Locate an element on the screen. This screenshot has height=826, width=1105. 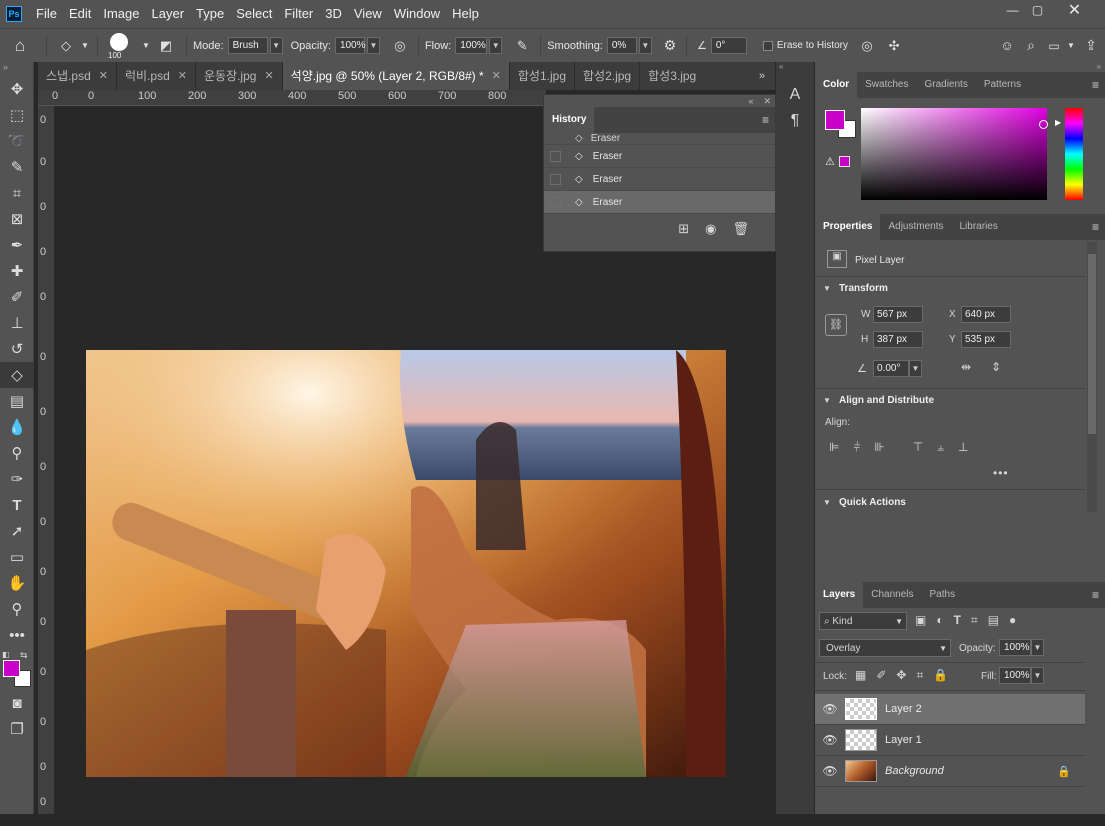
layer-row: 👁 Layer 1 is located at coordinates (950, 740).